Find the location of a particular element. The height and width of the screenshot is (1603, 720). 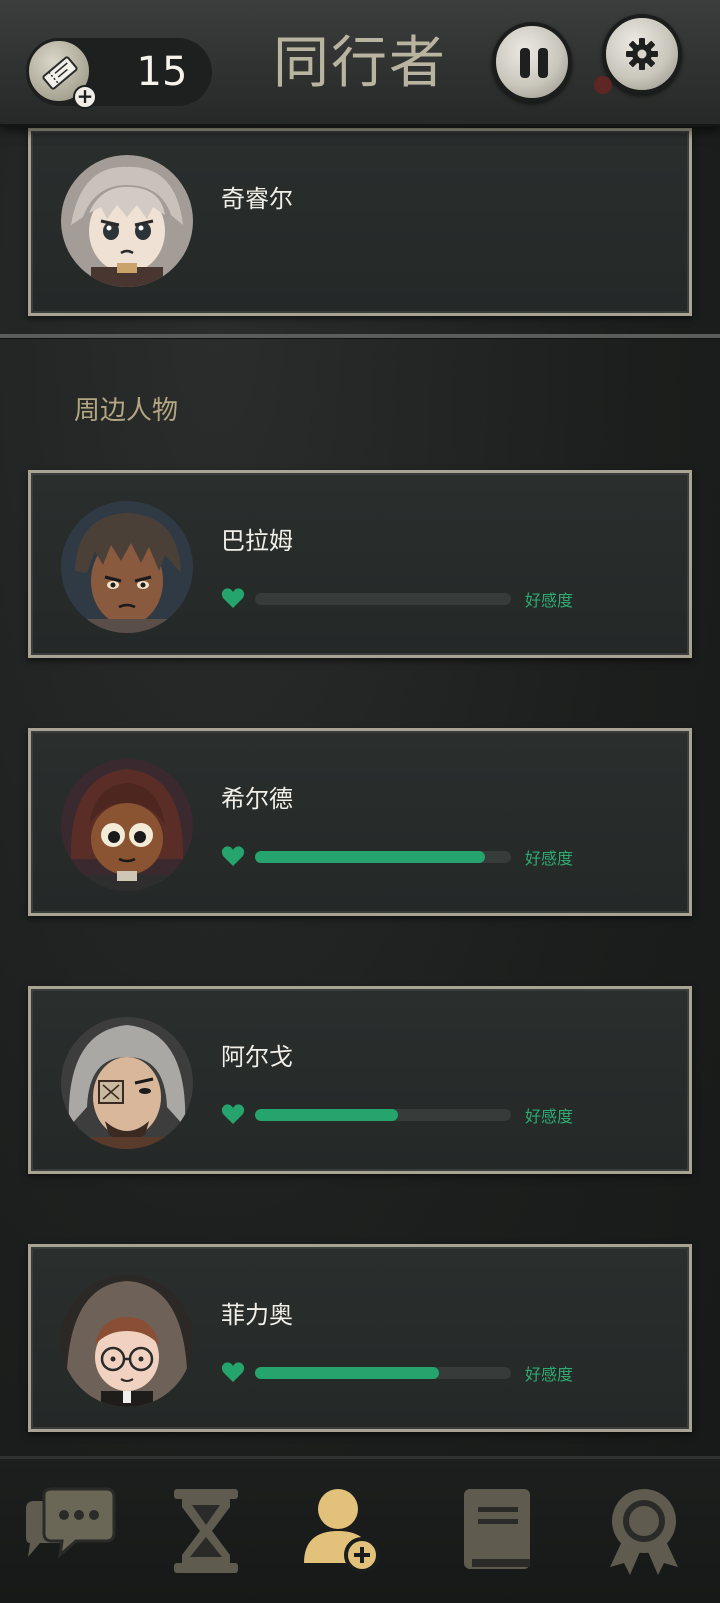

character-name: 巴拉姆 is located at coordinates (257, 541).